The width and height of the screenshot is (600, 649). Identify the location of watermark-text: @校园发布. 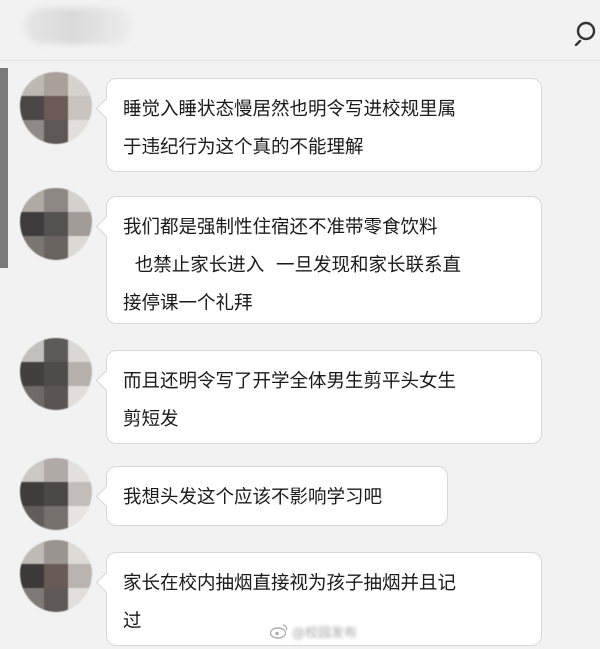
(325, 633).